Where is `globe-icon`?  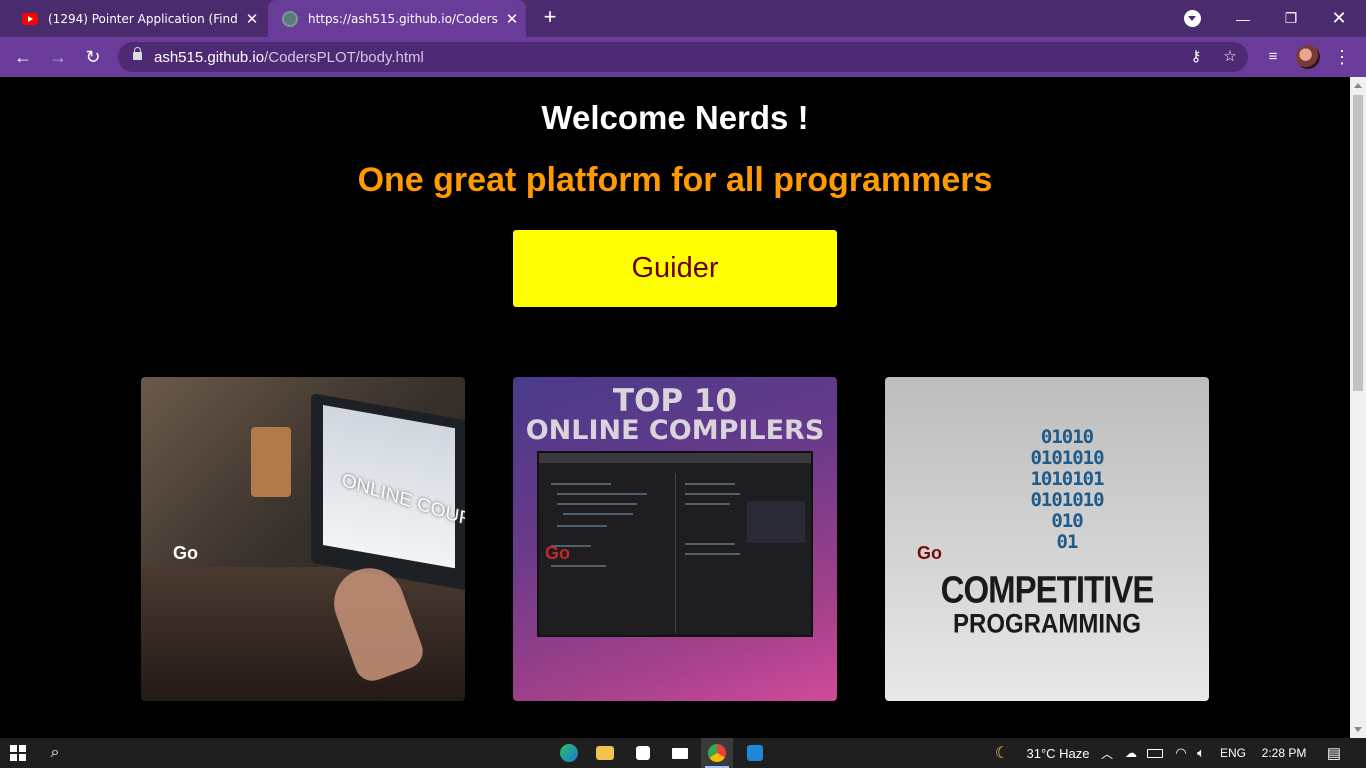 globe-icon is located at coordinates (290, 18).